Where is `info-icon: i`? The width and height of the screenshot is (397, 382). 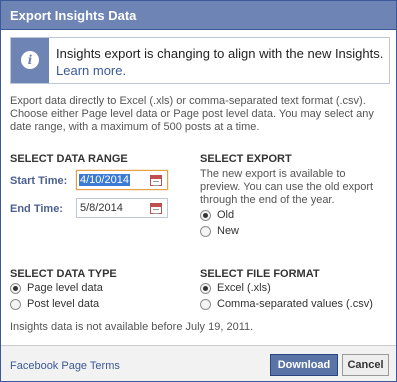
info-icon: i is located at coordinates (30, 60).